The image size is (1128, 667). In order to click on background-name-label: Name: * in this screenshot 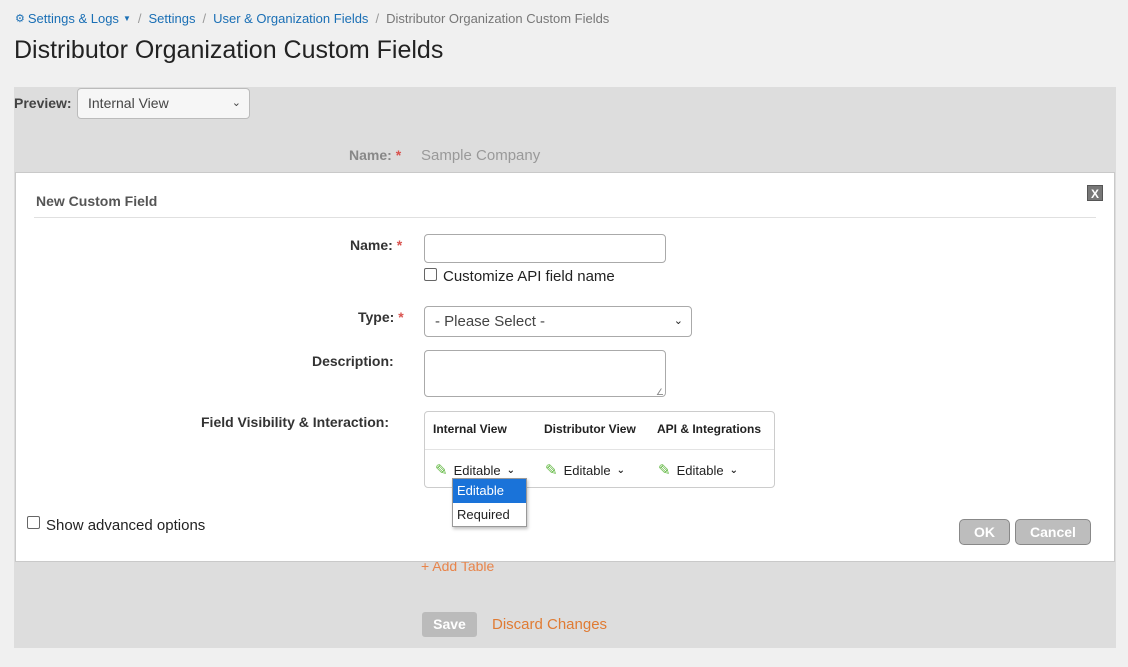, I will do `click(375, 155)`.